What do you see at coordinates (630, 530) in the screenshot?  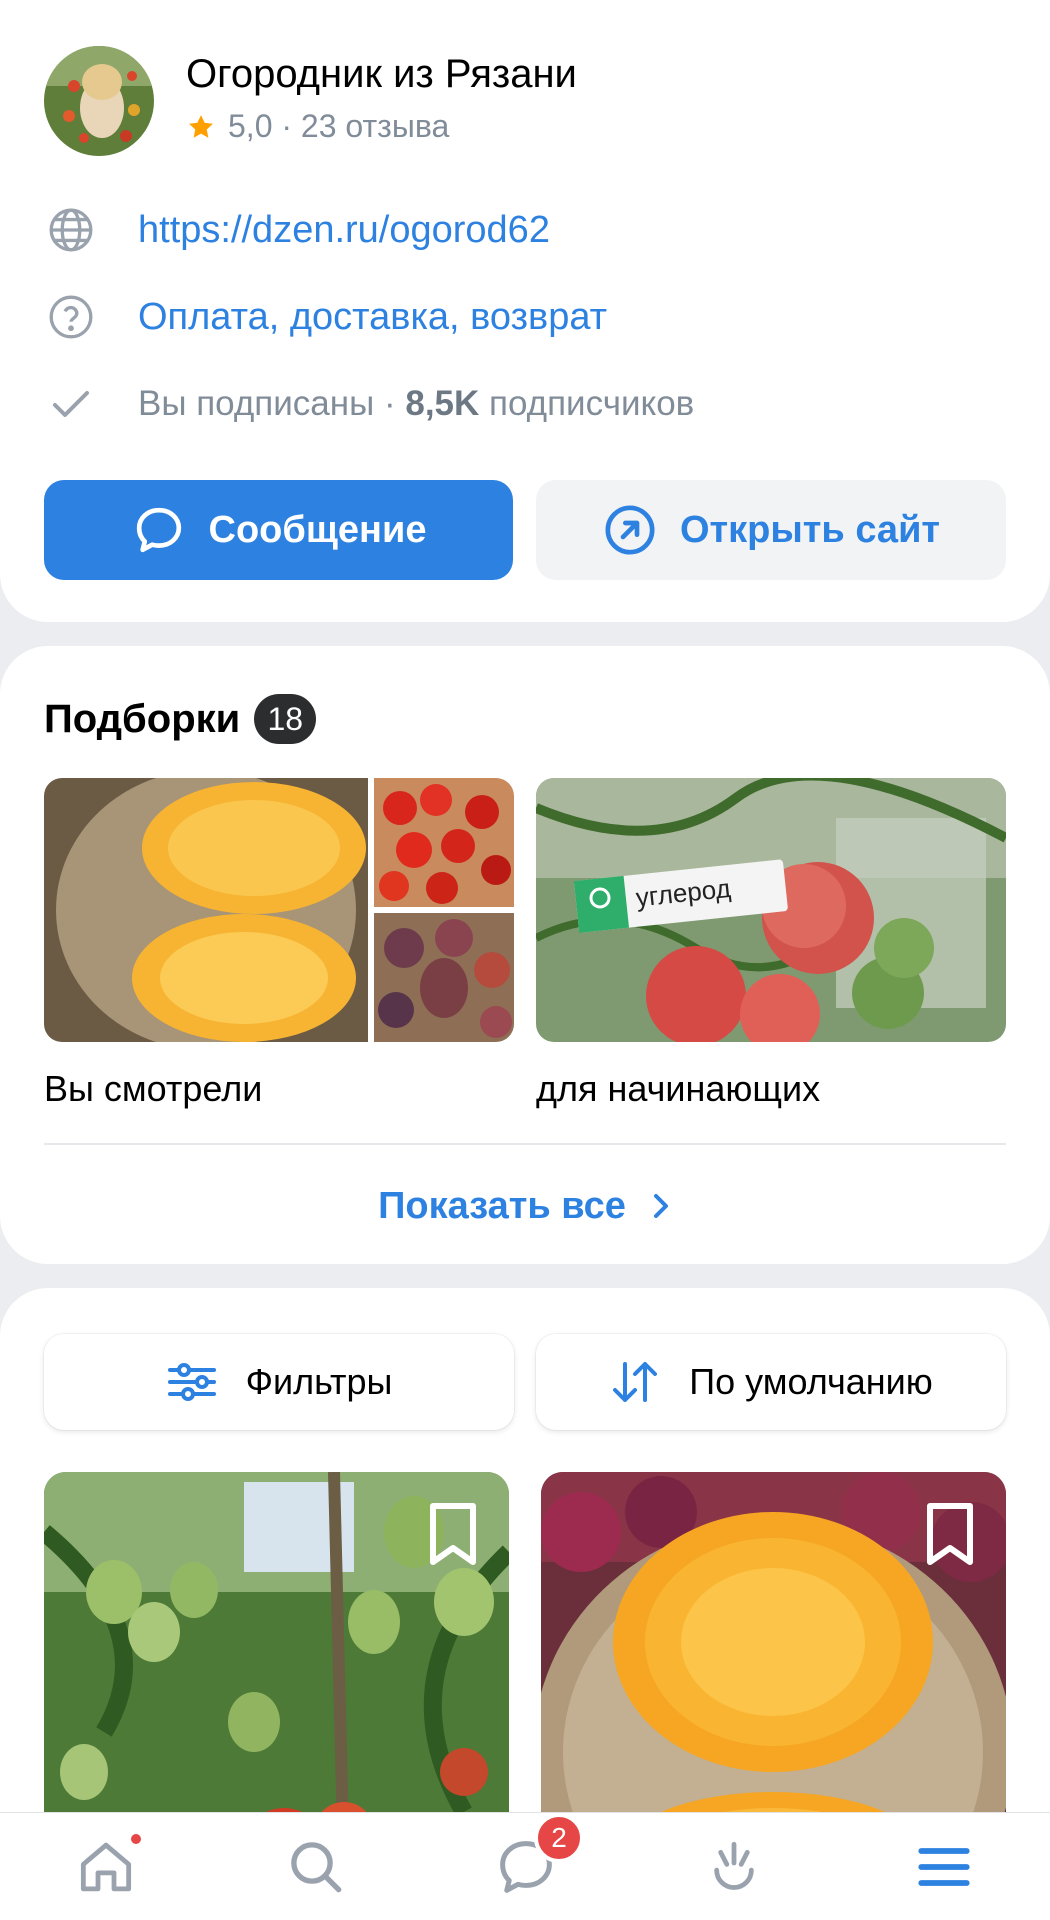 I see `external-link-icon` at bounding box center [630, 530].